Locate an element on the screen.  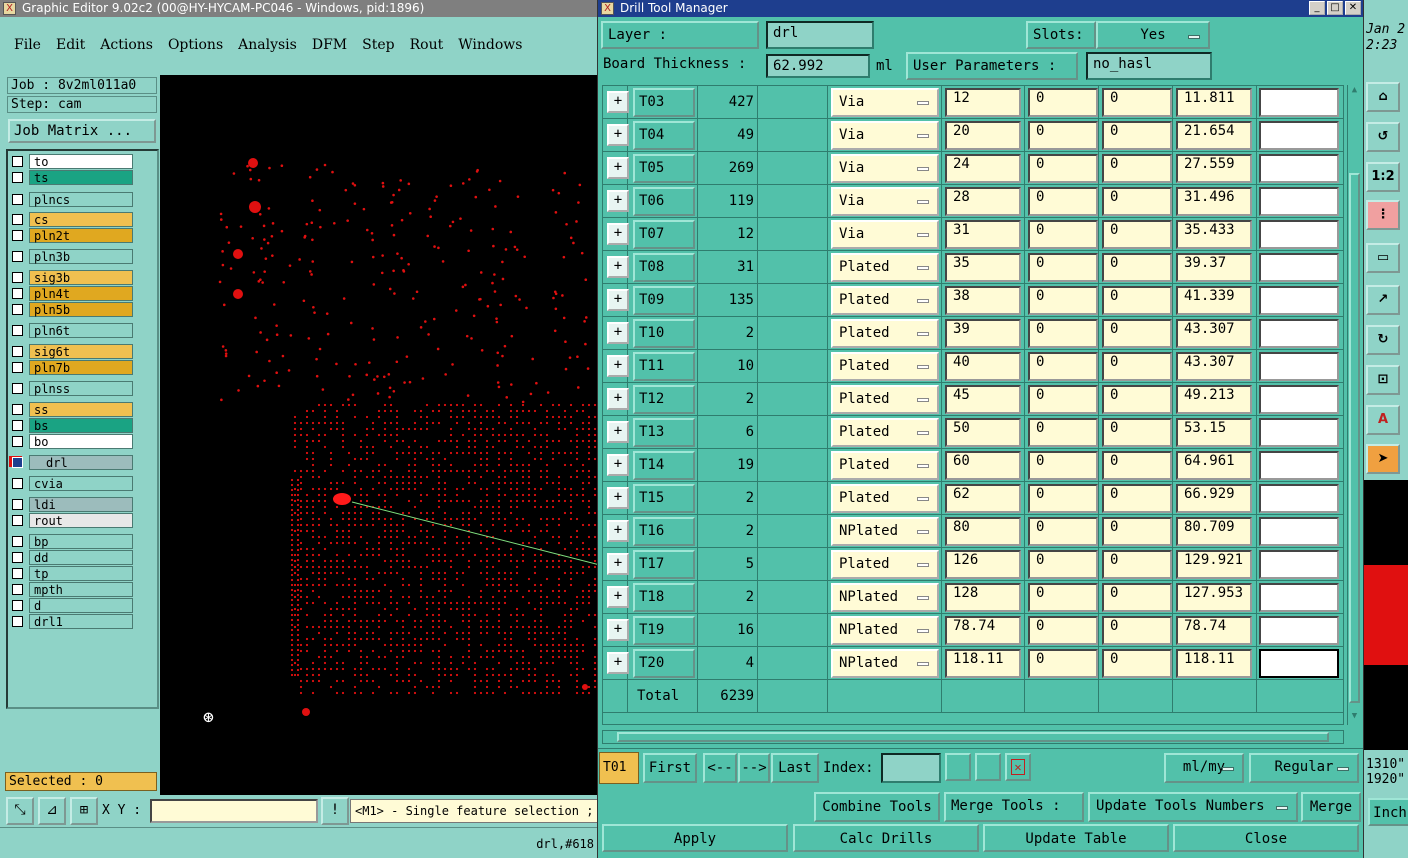
tool-size-input: 128 is located at coordinates (983, 597).